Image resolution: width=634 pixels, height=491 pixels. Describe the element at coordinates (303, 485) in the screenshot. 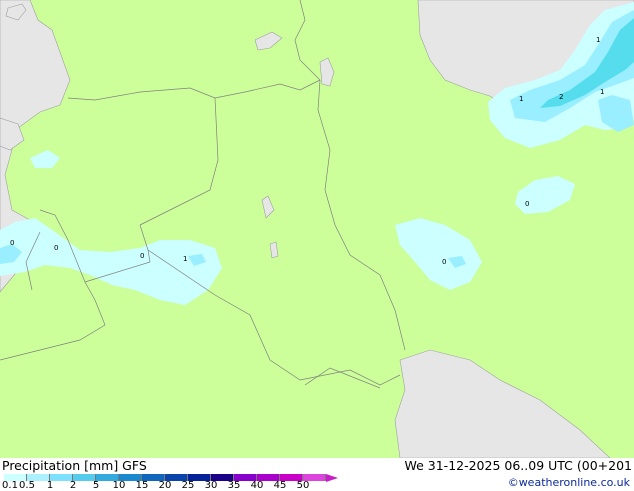

I see `scale-tick-label: 50` at that location.